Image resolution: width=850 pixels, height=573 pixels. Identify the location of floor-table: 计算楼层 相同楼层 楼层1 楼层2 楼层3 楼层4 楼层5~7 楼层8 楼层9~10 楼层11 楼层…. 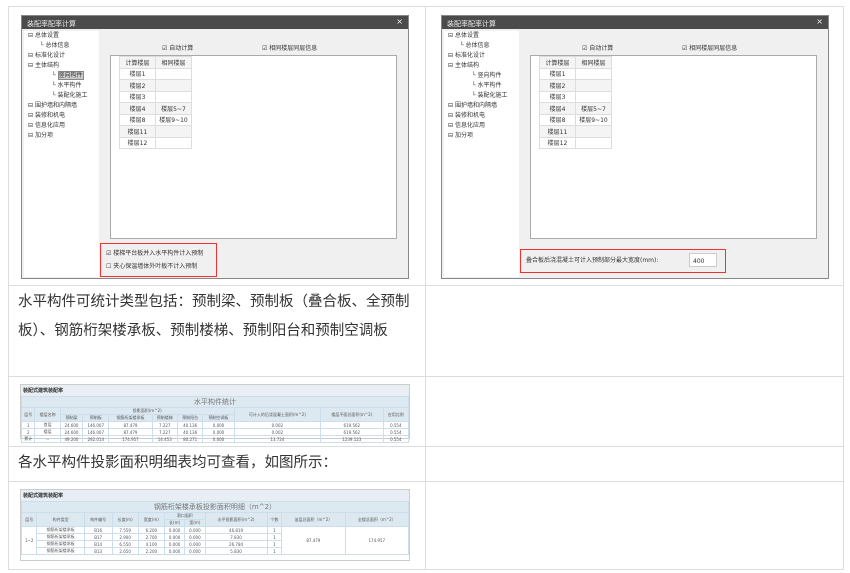
(673, 147).